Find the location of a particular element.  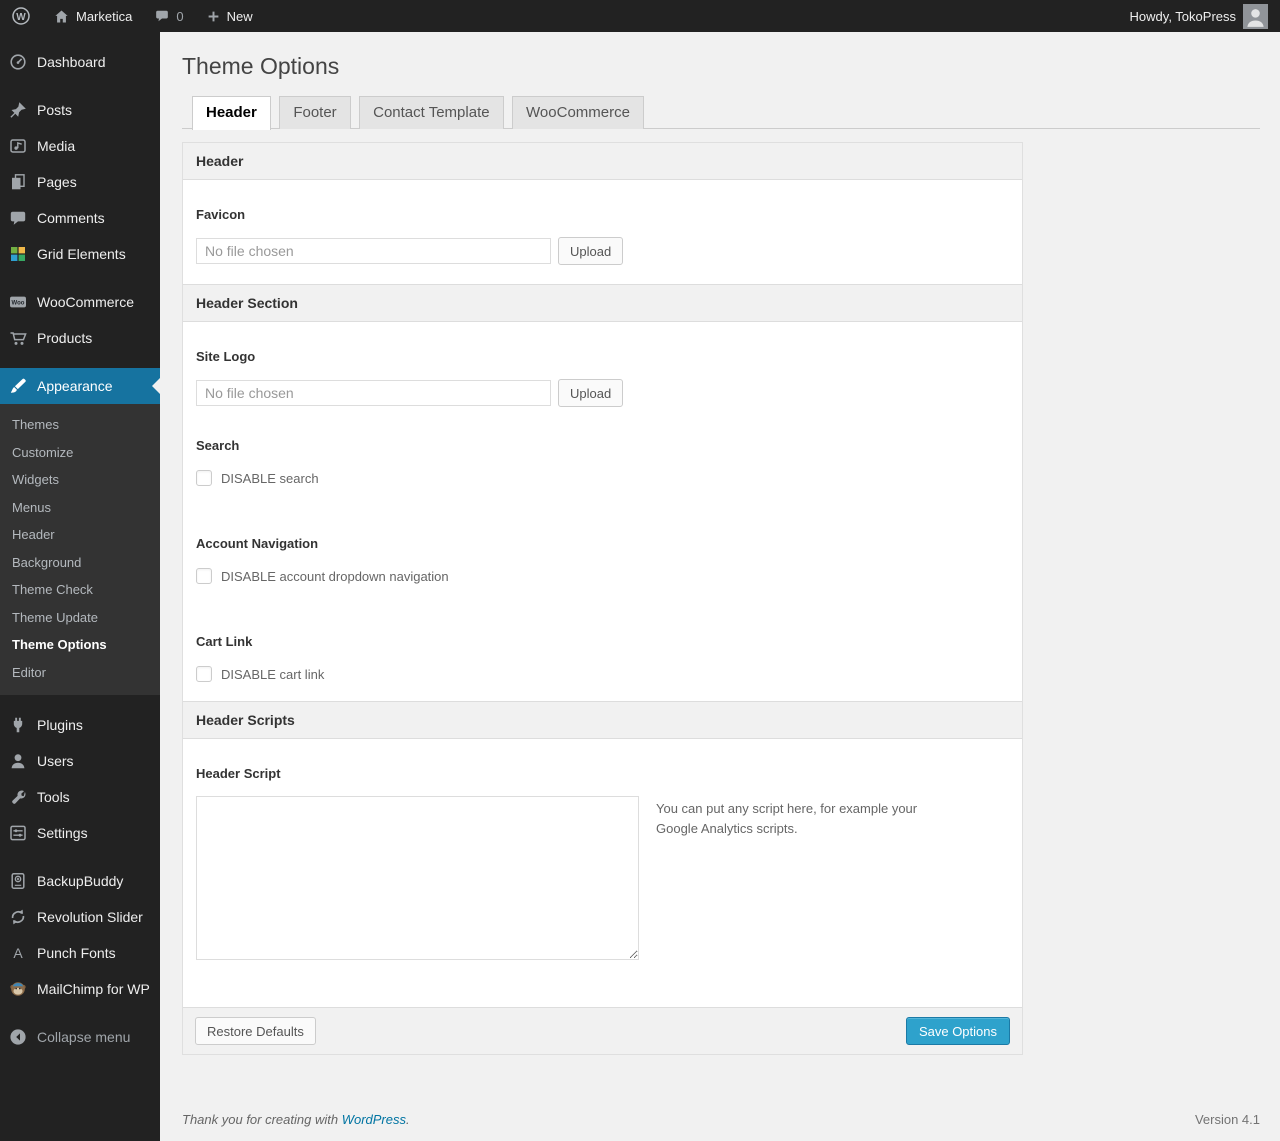

howdy-text: Howdy, TokoPress is located at coordinates (1182, 16).